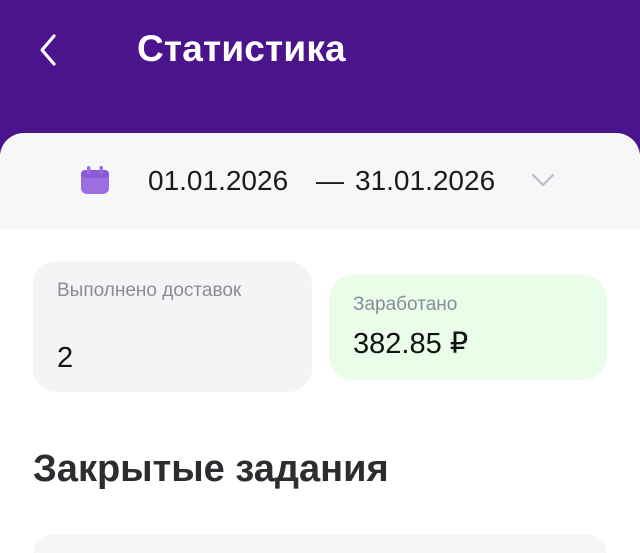 The image size is (640, 553). What do you see at coordinates (211, 469) in the screenshot?
I see `closed-tasks-title: Закрытые задания` at bounding box center [211, 469].